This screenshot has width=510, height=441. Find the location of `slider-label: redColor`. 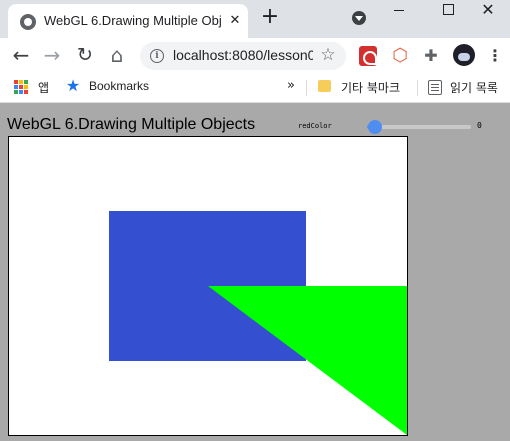

slider-label: redColor is located at coordinates (315, 126).